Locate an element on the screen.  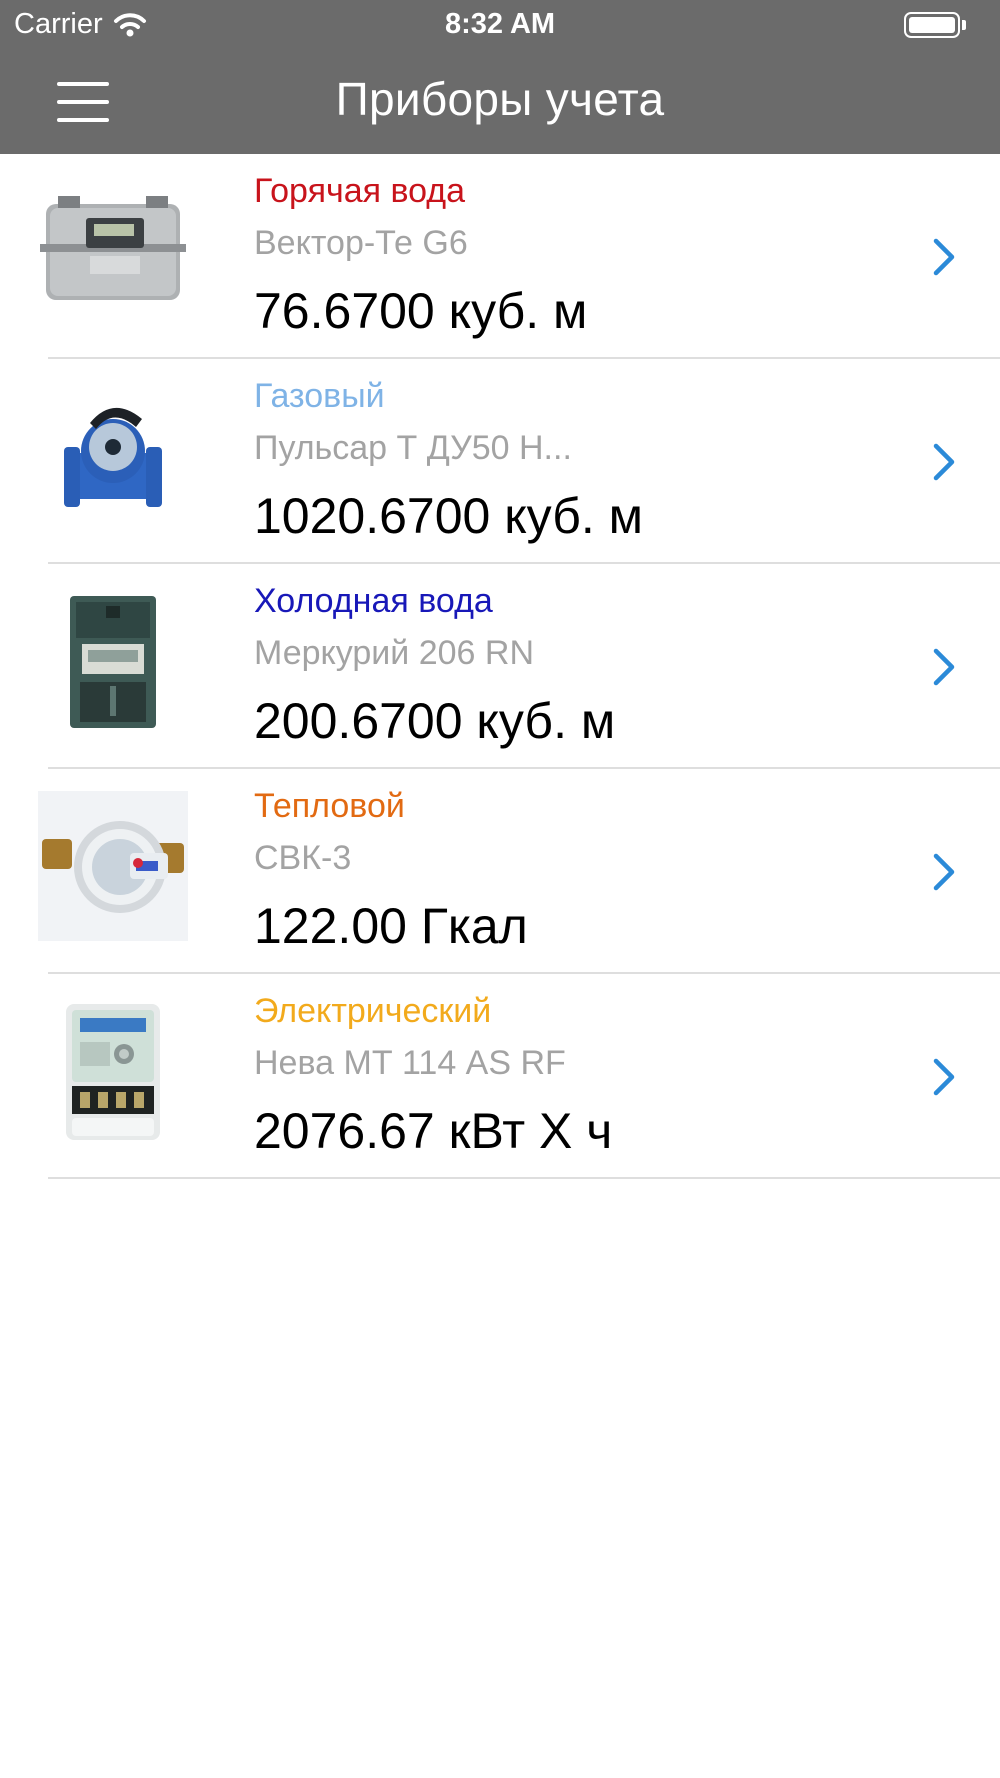
meter-model-label: Вектор-Те G6 is located at coordinates (361, 243).